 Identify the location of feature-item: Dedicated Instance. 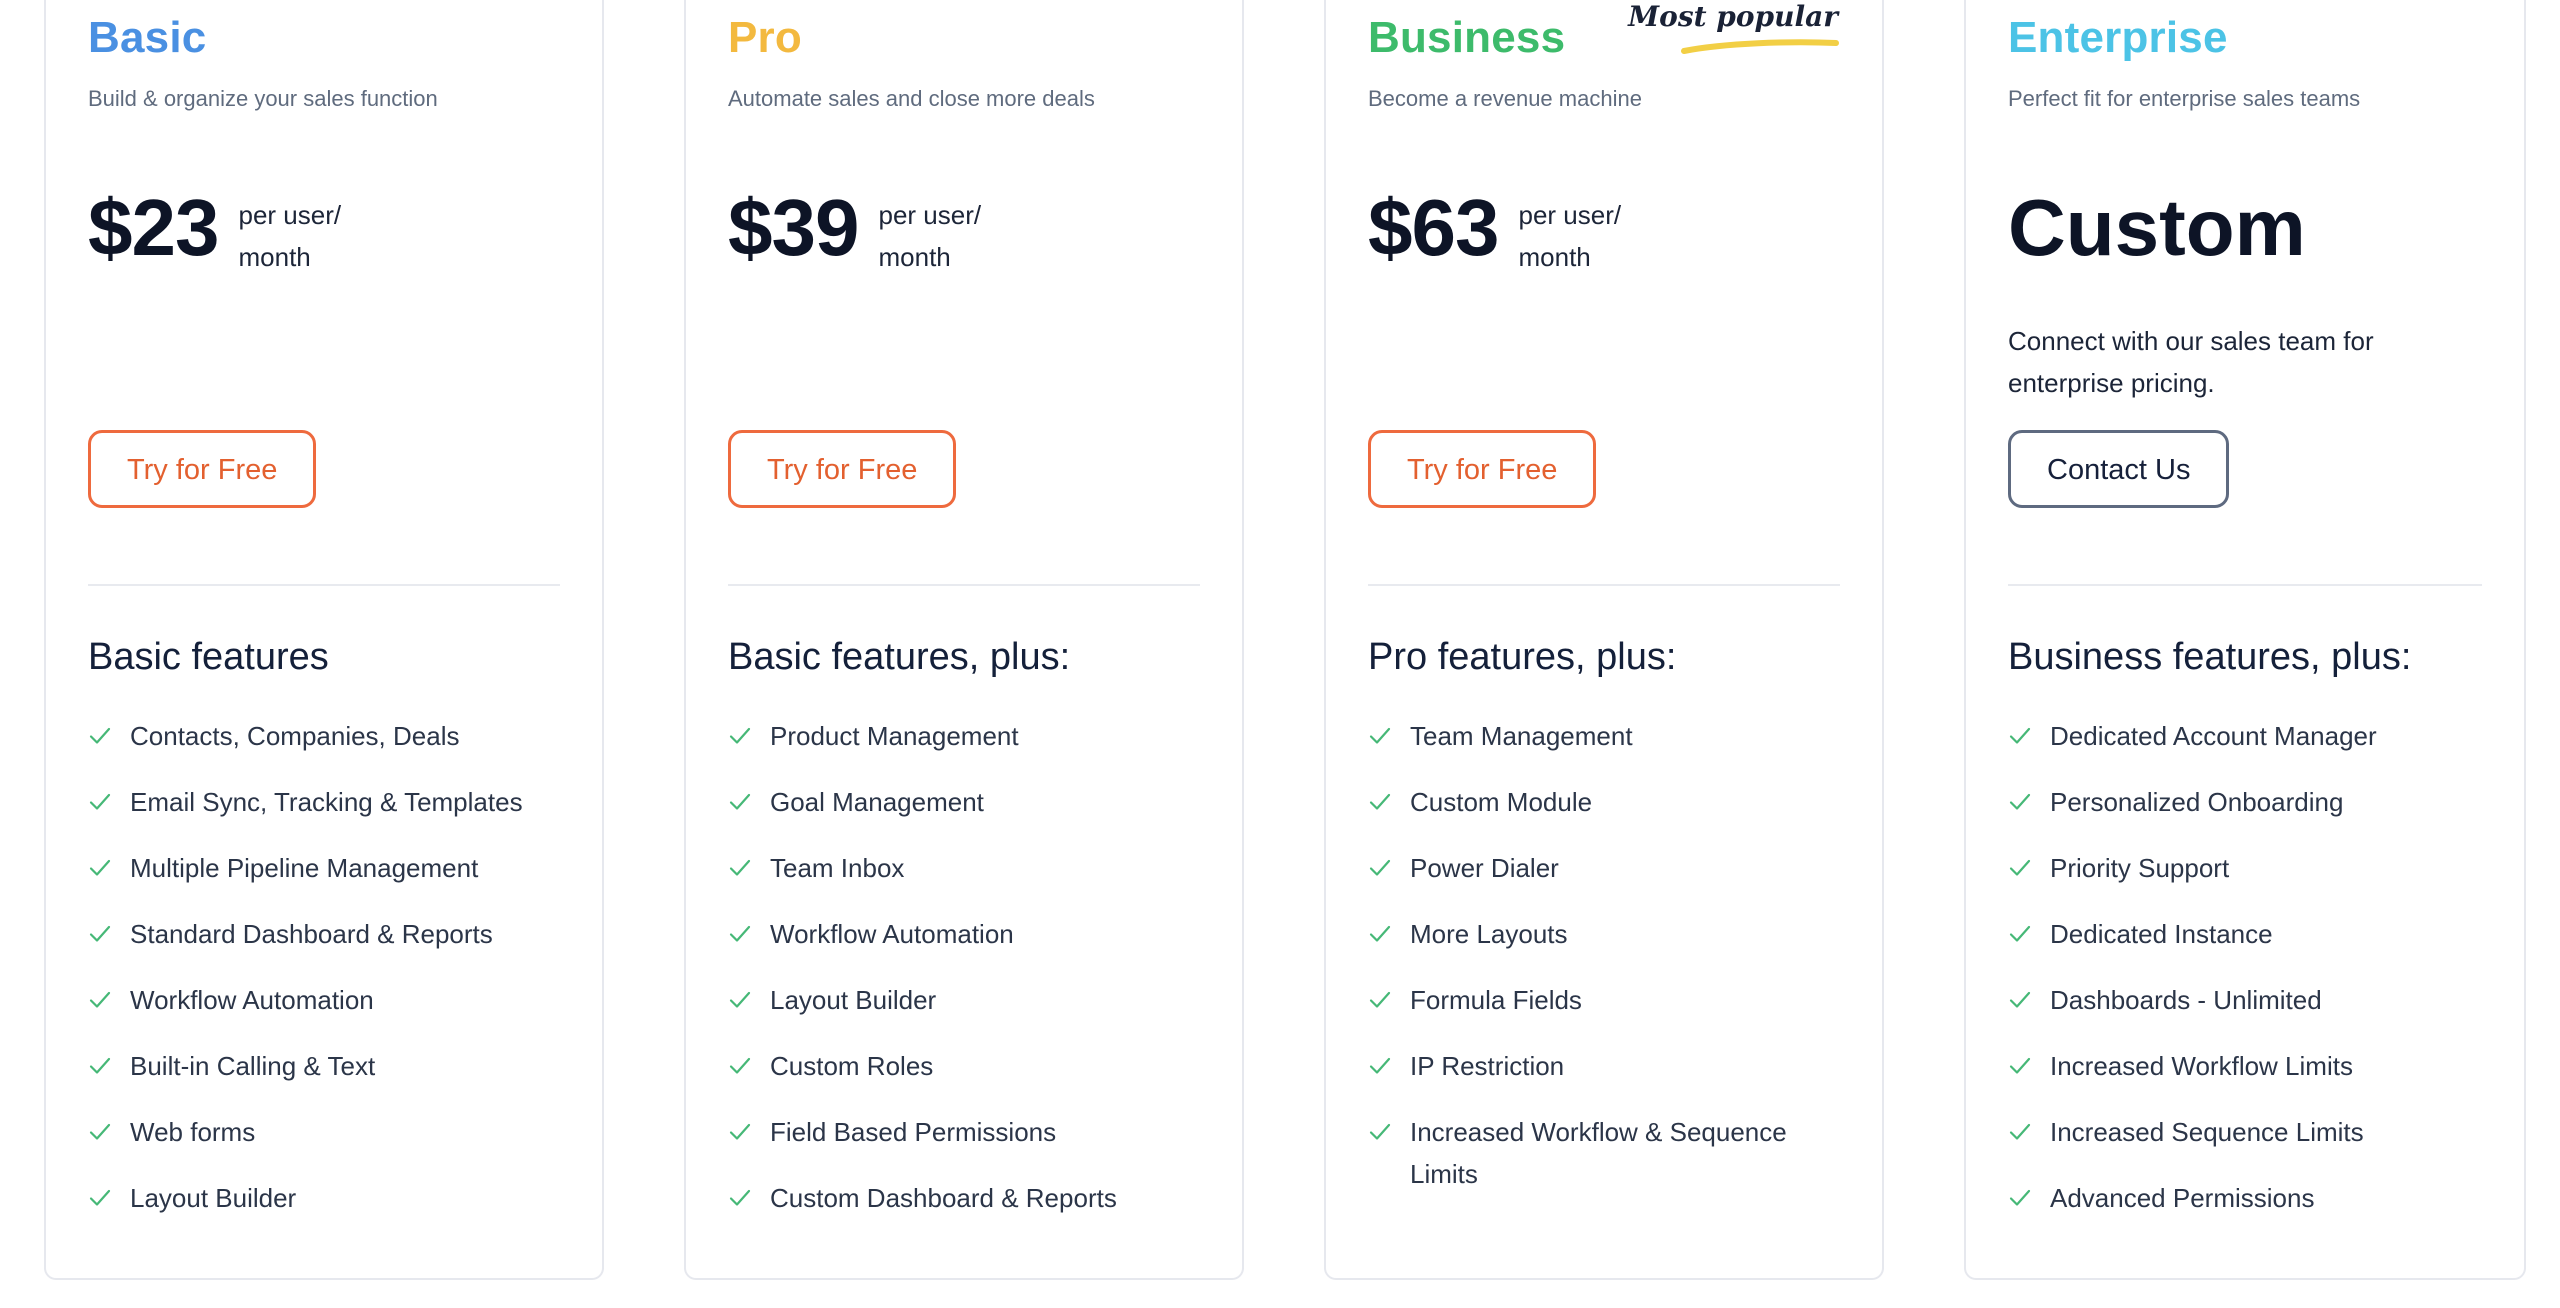
(2245, 934).